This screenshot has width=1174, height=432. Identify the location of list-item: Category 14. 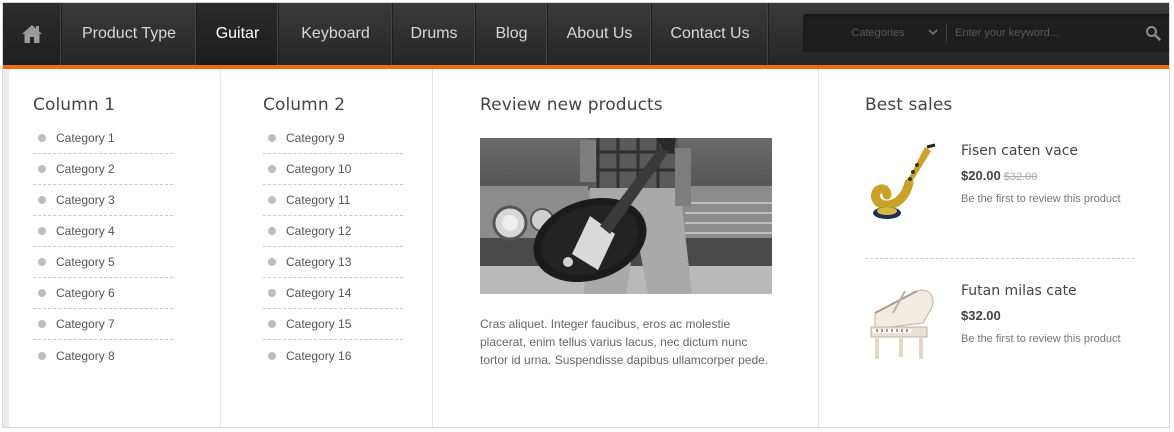
(333, 293).